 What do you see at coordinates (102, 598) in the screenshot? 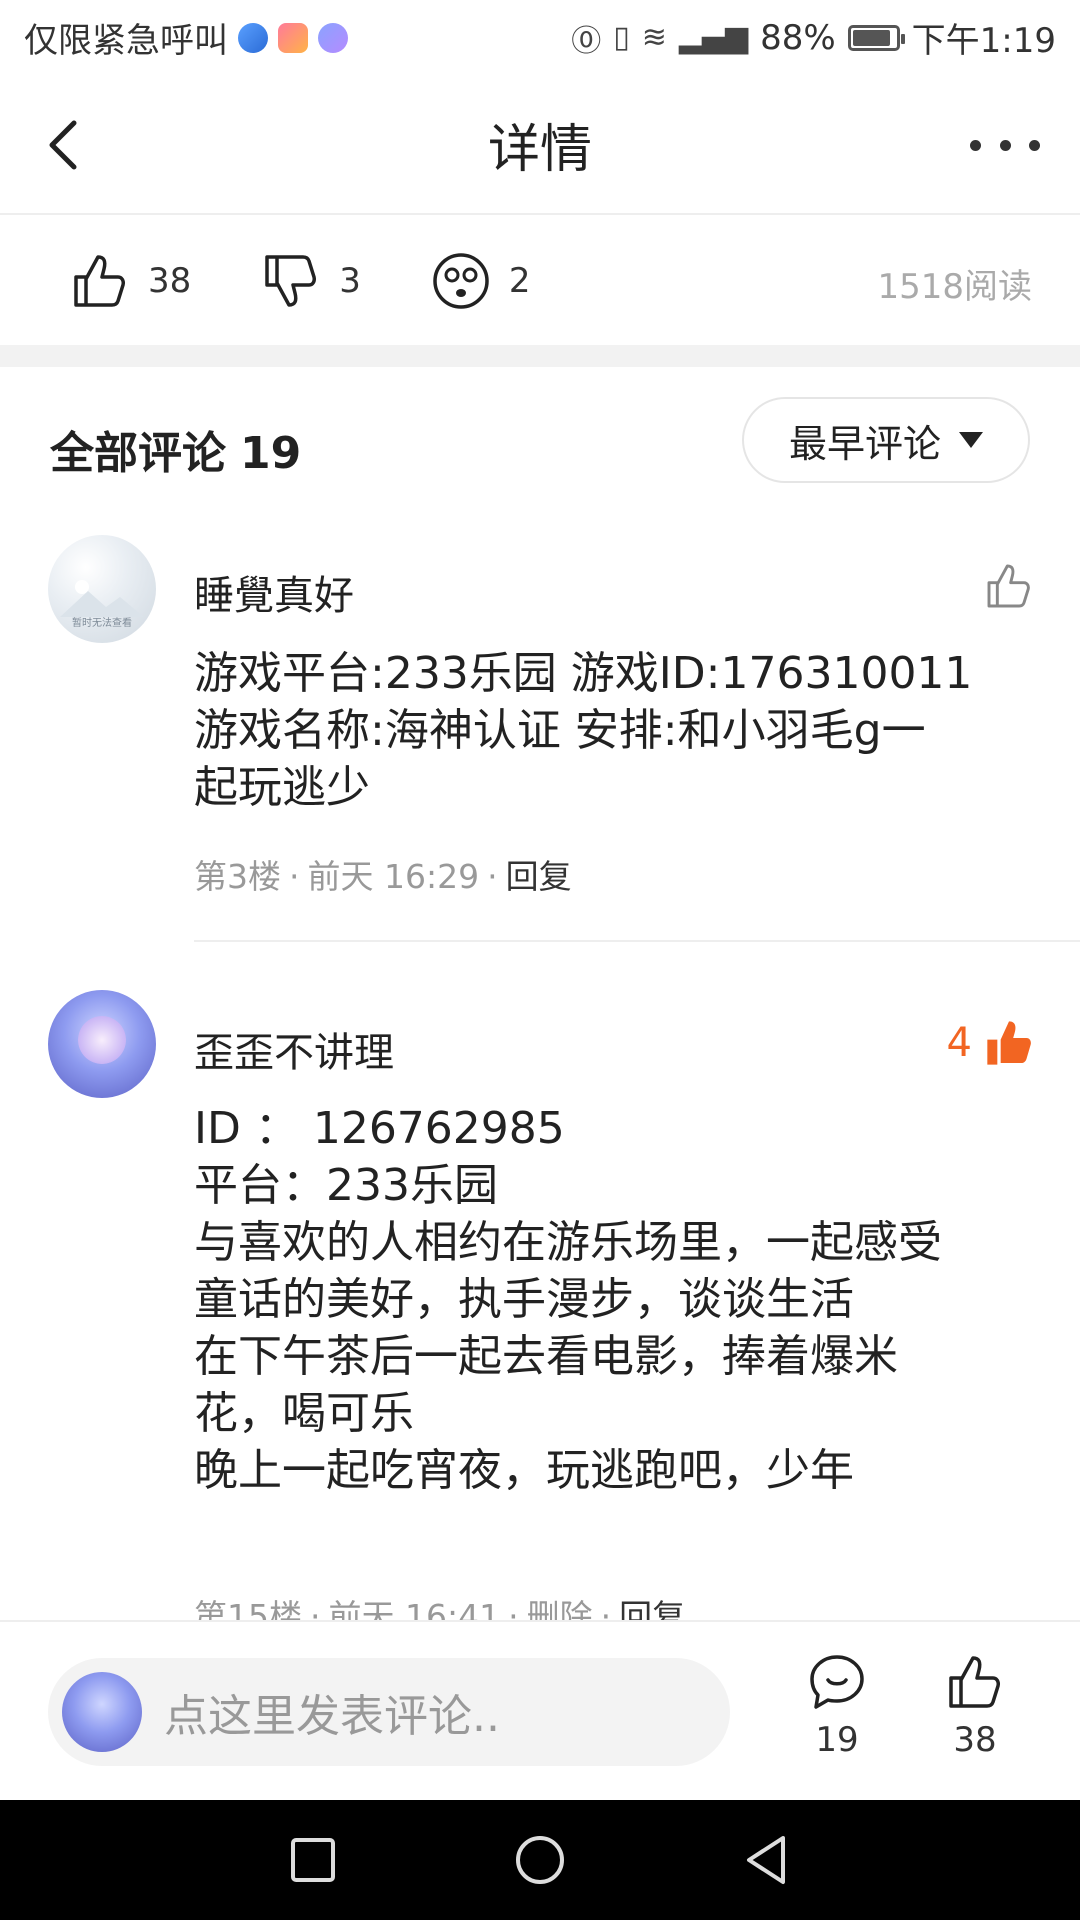
I see `placeholder-image-icon` at bounding box center [102, 598].